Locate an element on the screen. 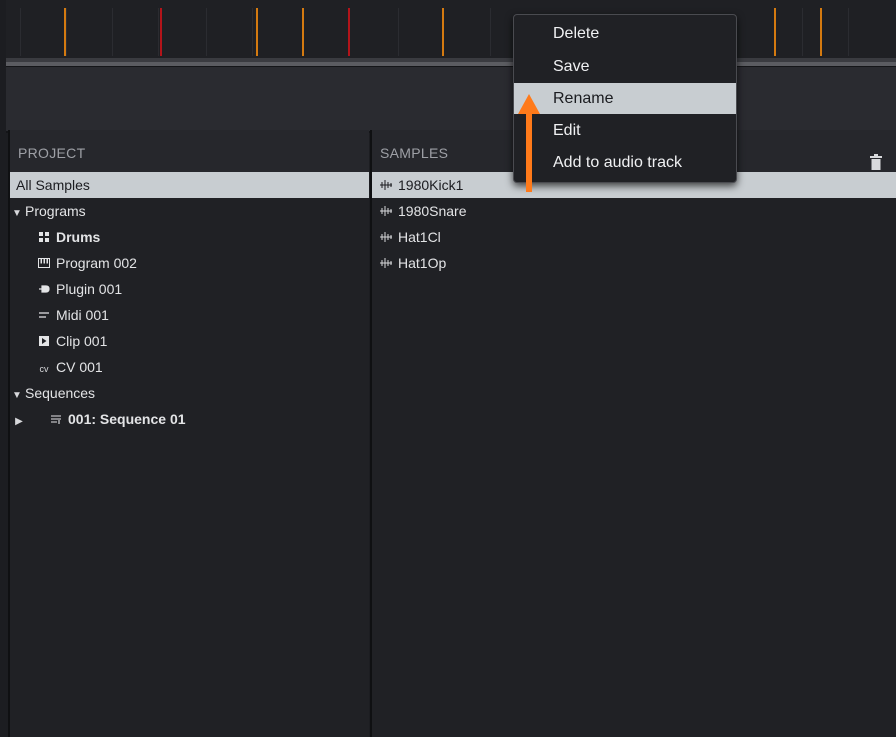 The image size is (896, 737). tree-item-sequence-01: ▶ 001: Sequence 01 is located at coordinates (189, 419).